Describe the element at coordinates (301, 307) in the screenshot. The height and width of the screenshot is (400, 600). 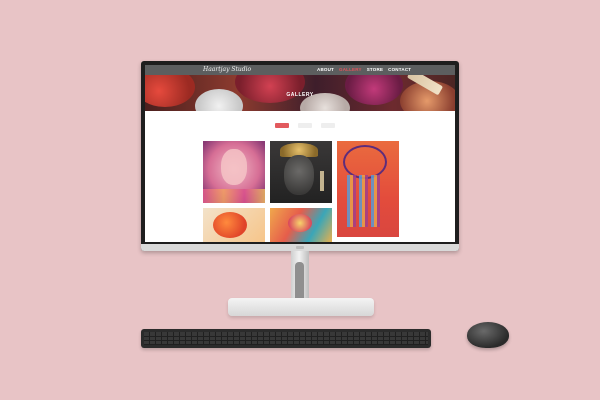
I see `monitor-stand-base` at that location.